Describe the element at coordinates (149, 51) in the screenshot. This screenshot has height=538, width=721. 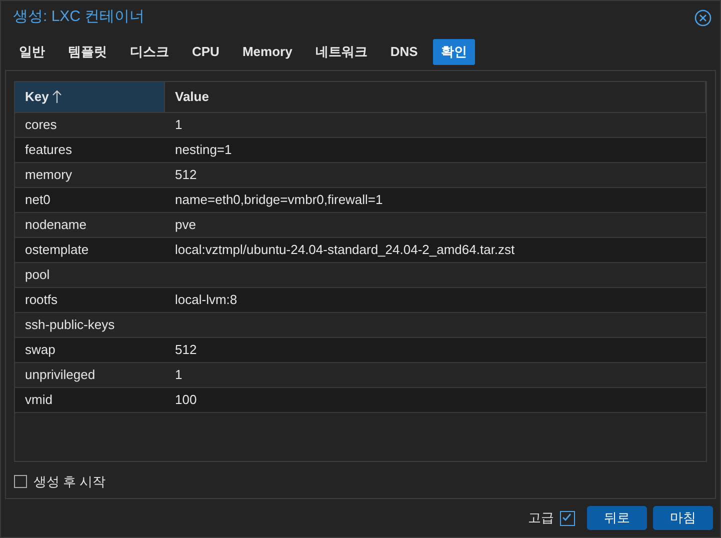
I see `tab: 디스크` at that location.